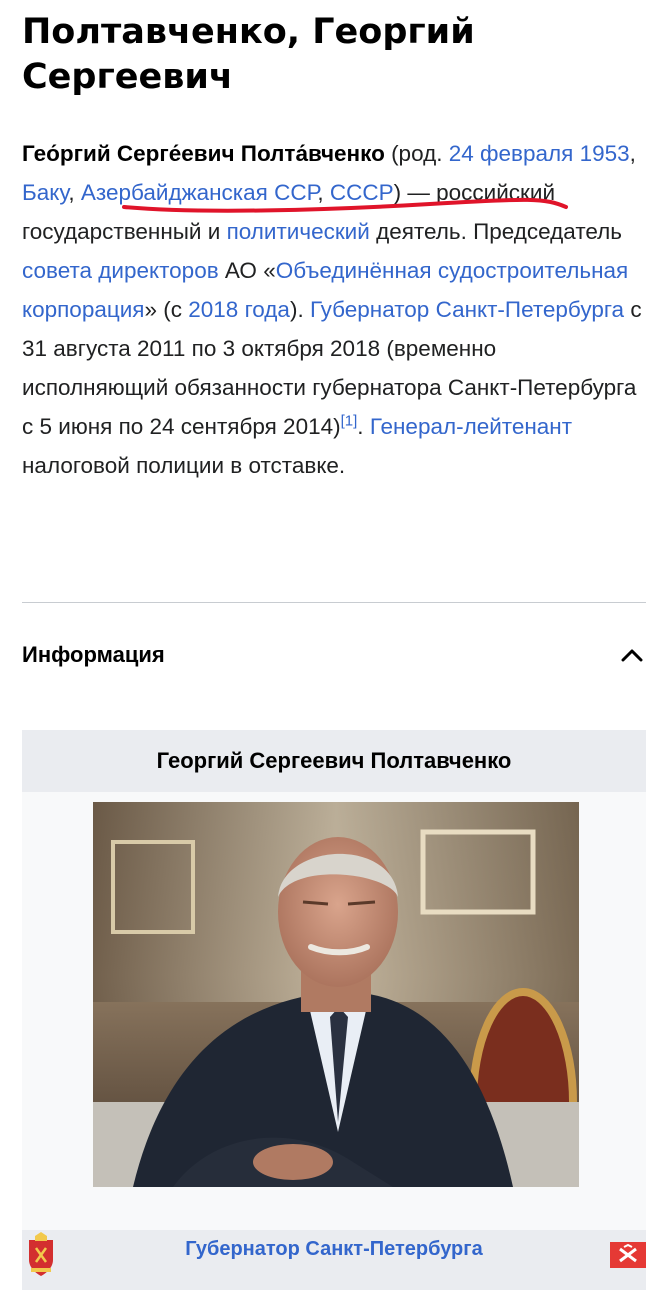 This screenshot has height=1290, width=668. I want to click on link-baku: Баку, so click(45, 192).